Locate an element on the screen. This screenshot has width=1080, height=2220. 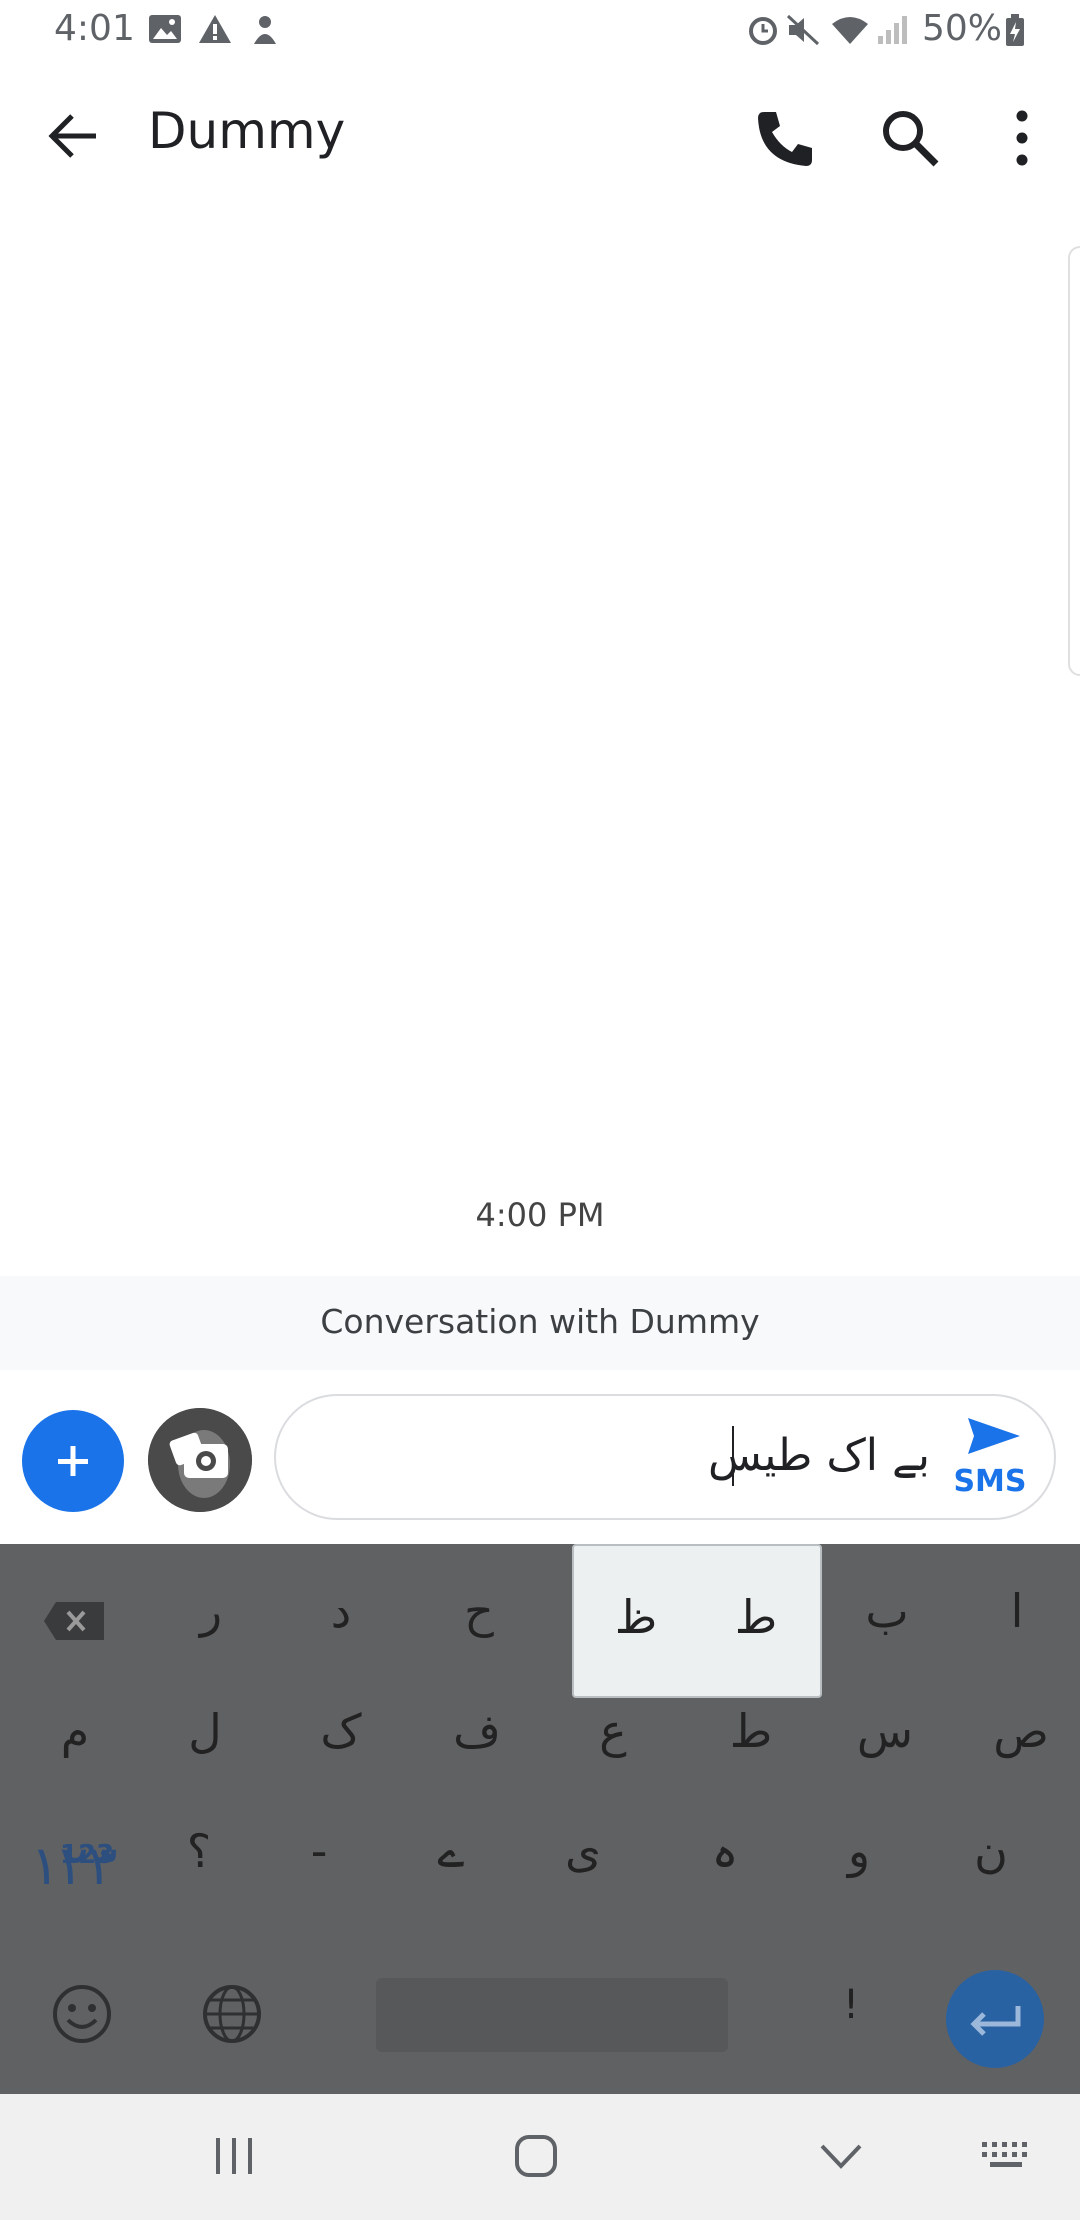
send-sms-button: SMS is located at coordinates (990, 1462).